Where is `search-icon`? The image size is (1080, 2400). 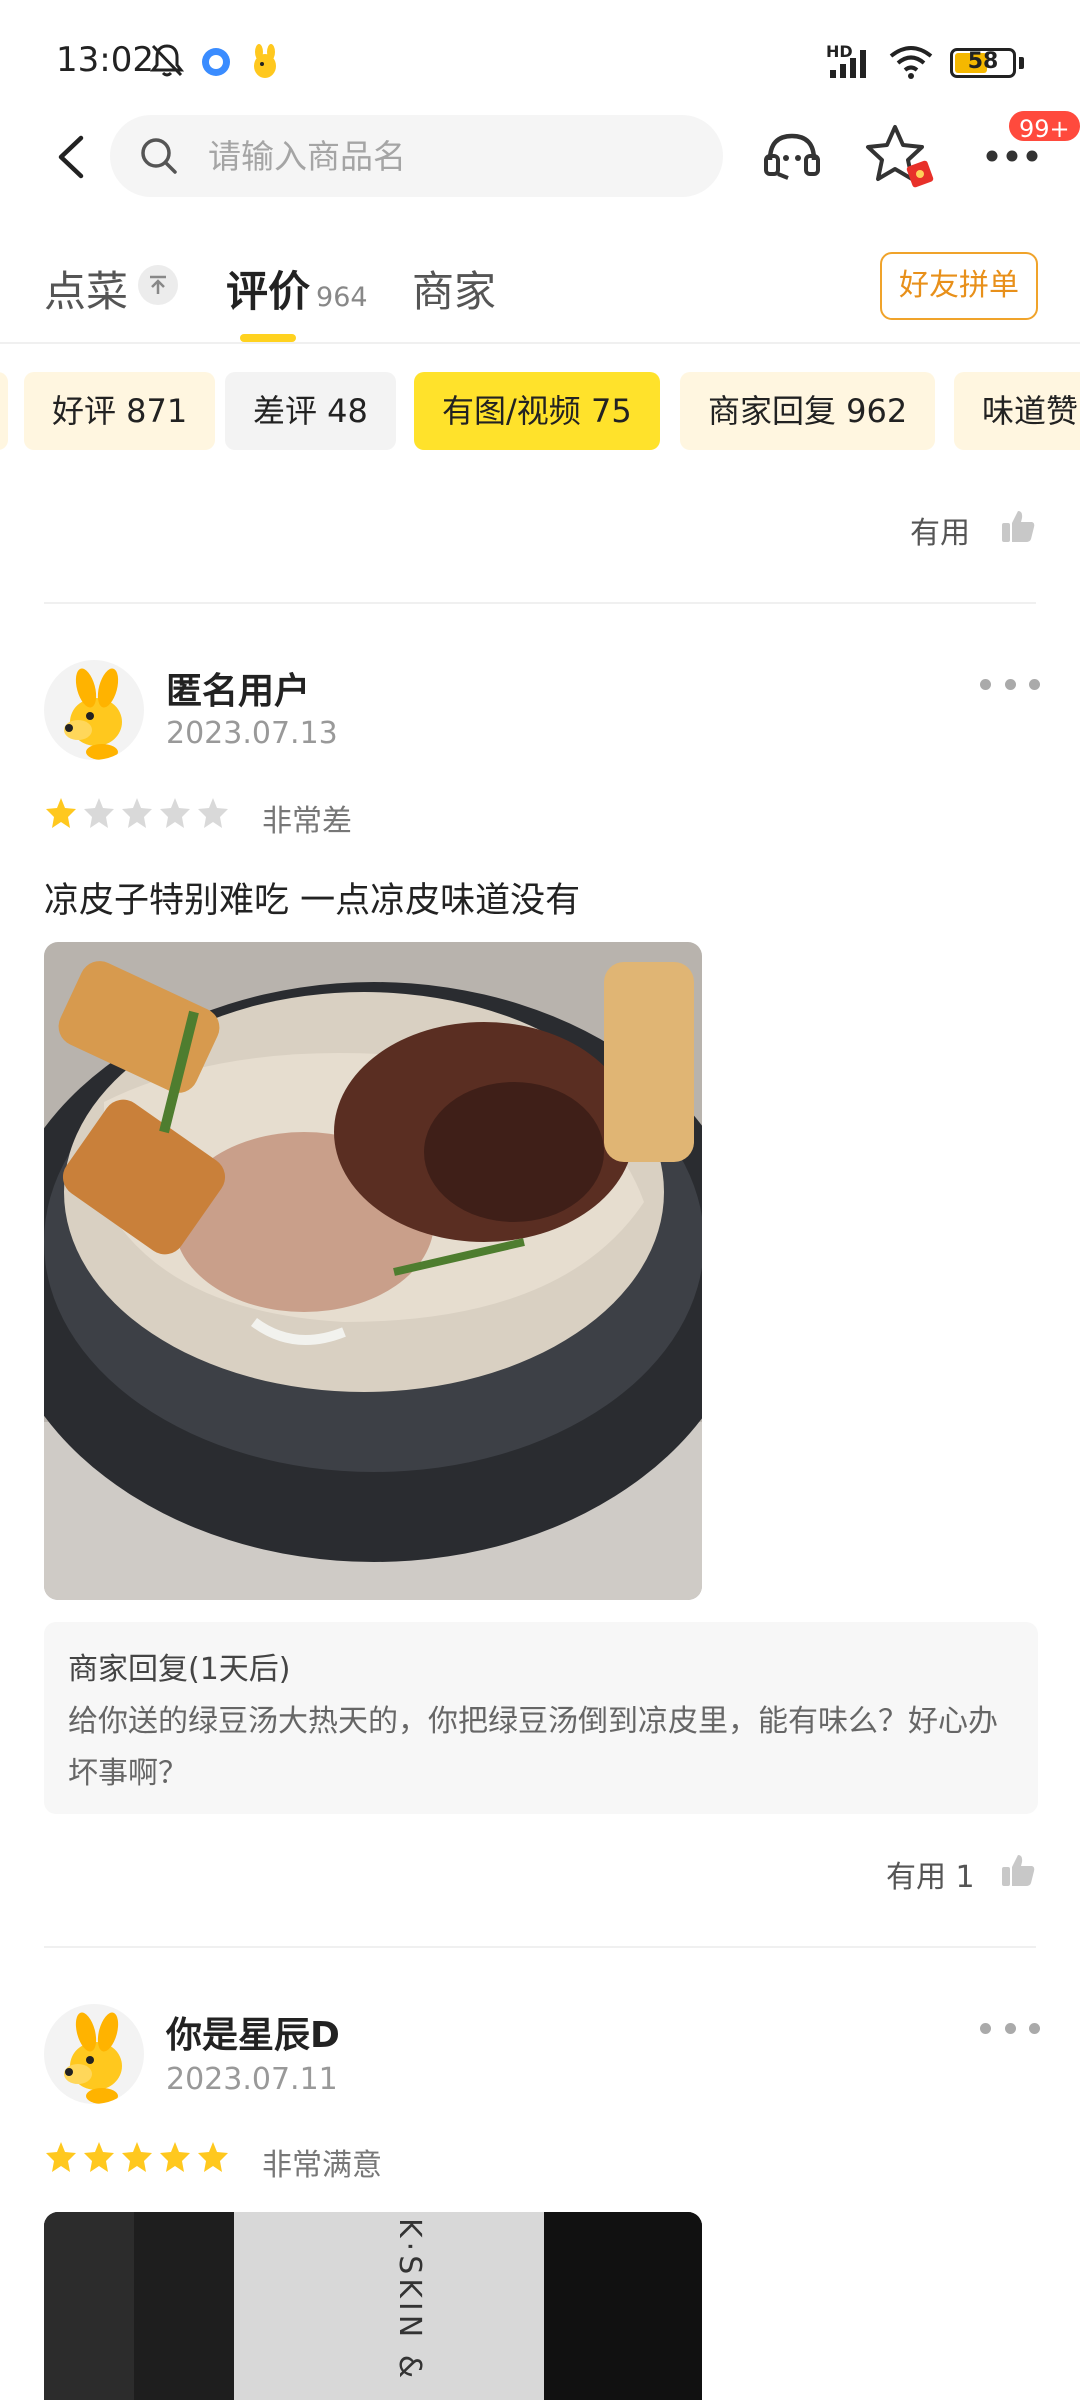 search-icon is located at coordinates (159, 156).